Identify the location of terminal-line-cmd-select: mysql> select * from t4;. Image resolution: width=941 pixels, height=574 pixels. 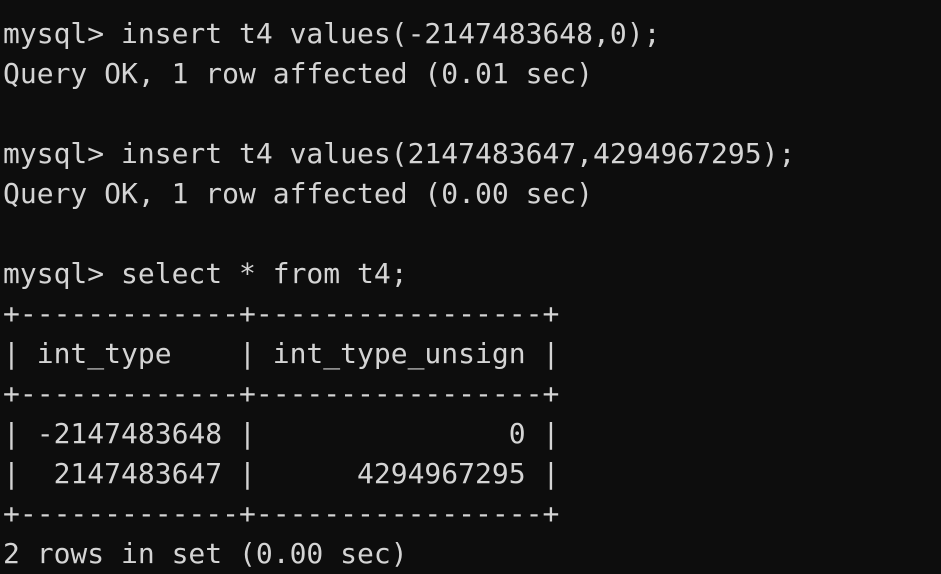
(205, 273).